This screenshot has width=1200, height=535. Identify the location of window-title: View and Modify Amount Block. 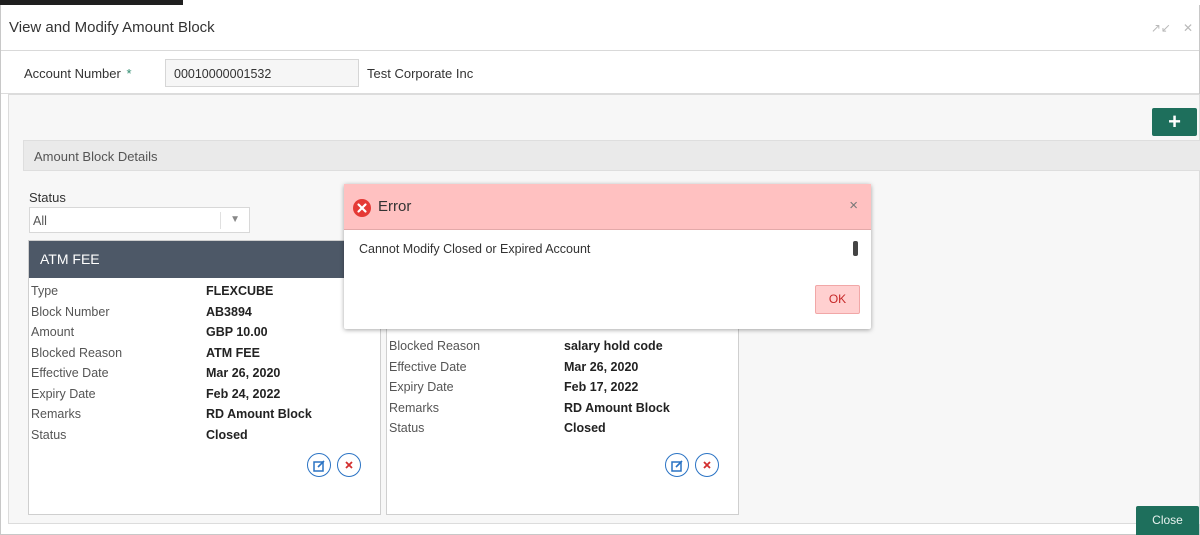
(112, 27).